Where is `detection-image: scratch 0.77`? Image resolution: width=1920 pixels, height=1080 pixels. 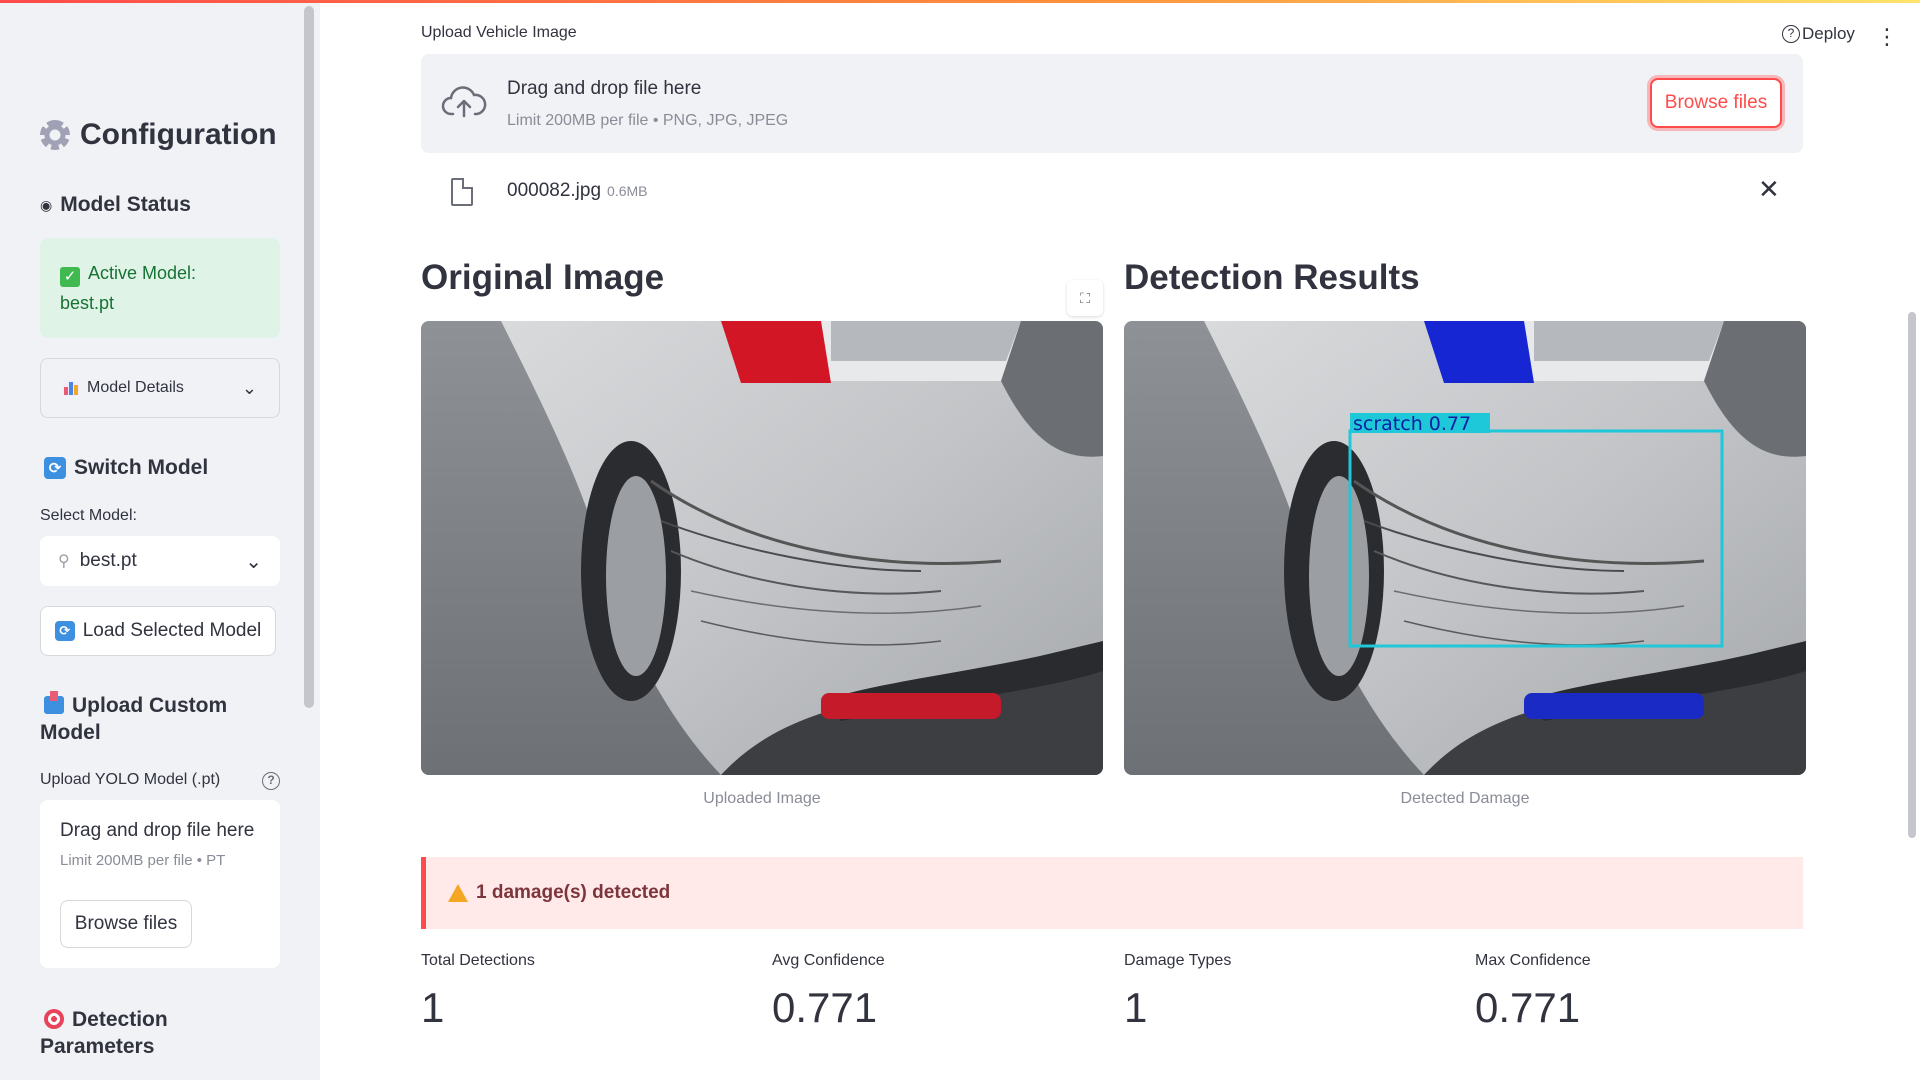 detection-image: scratch 0.77 is located at coordinates (1465, 548).